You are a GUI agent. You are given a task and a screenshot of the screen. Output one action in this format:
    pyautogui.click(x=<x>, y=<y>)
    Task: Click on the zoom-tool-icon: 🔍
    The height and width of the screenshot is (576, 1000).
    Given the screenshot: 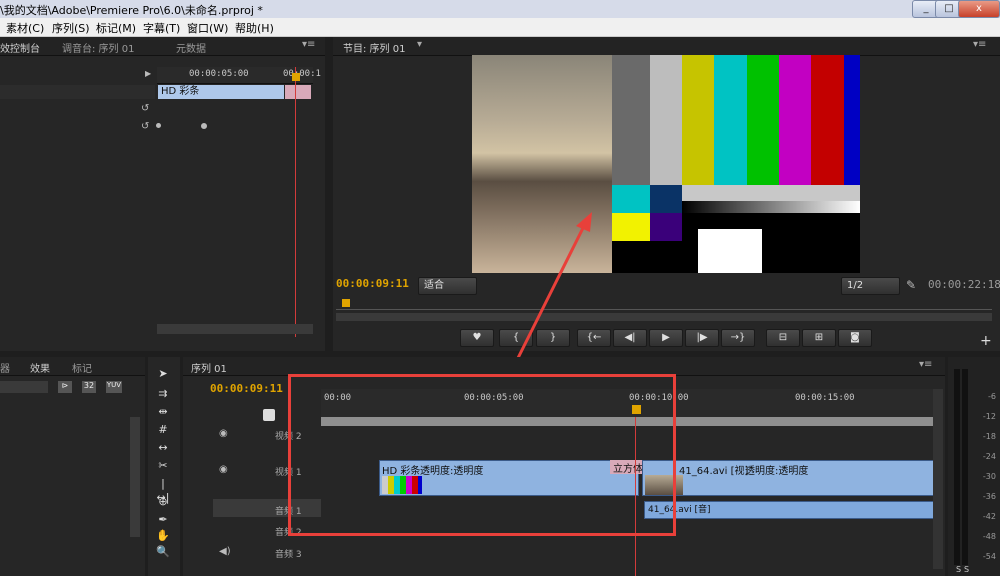 What is the action you would take?
    pyautogui.click(x=163, y=552)
    